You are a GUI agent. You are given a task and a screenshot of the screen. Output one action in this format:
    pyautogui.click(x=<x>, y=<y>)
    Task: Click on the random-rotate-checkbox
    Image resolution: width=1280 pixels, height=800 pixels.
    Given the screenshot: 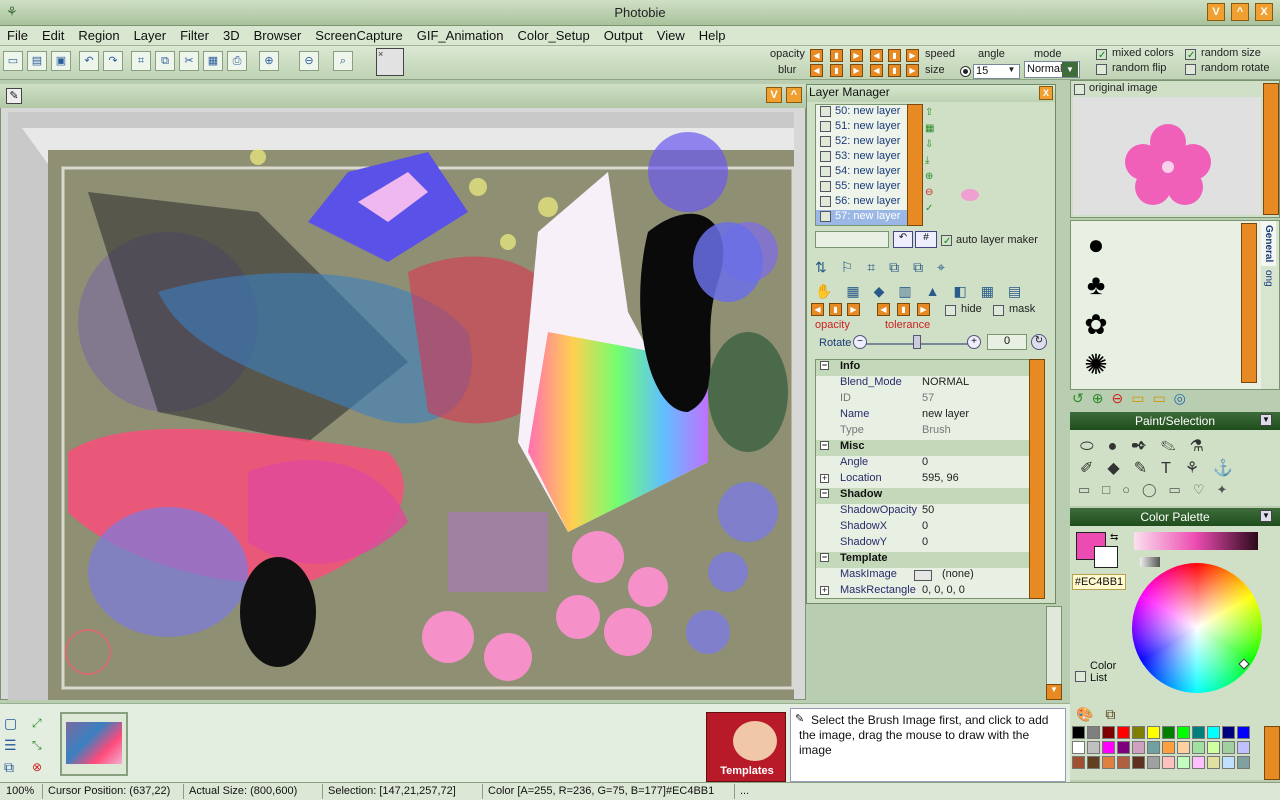 What is the action you would take?
    pyautogui.click(x=1190, y=69)
    